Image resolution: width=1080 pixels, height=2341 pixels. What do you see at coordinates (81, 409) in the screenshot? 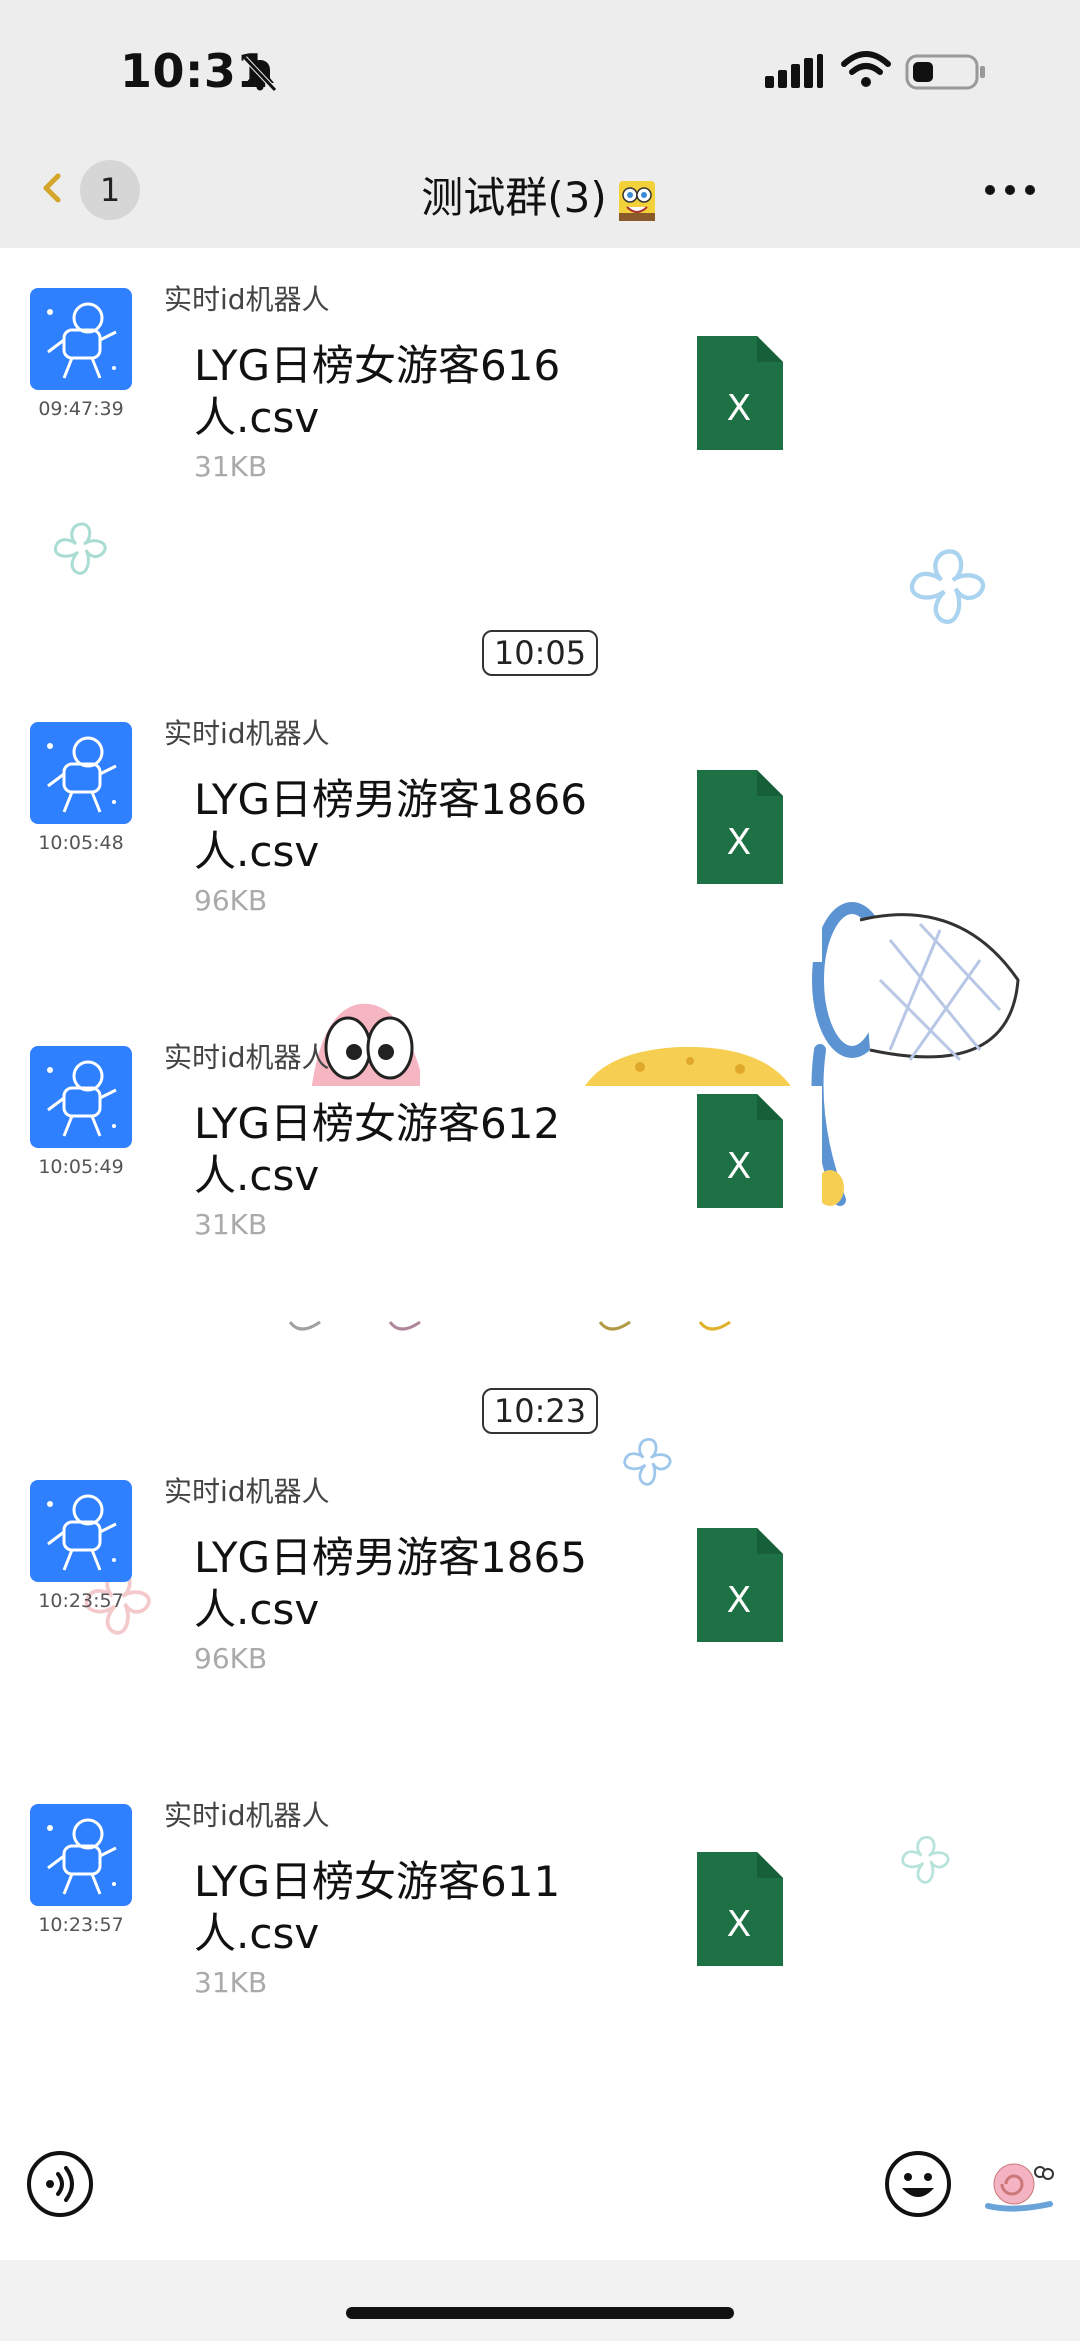
I see `message-time: 09:47:39` at bounding box center [81, 409].